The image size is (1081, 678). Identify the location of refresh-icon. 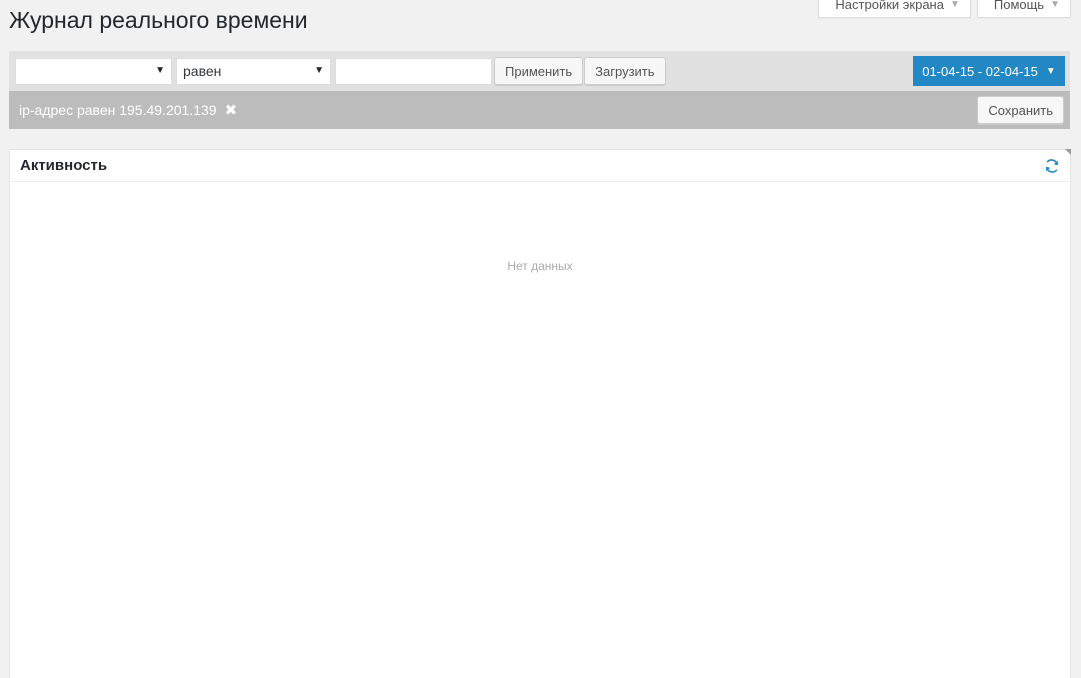
(1052, 166).